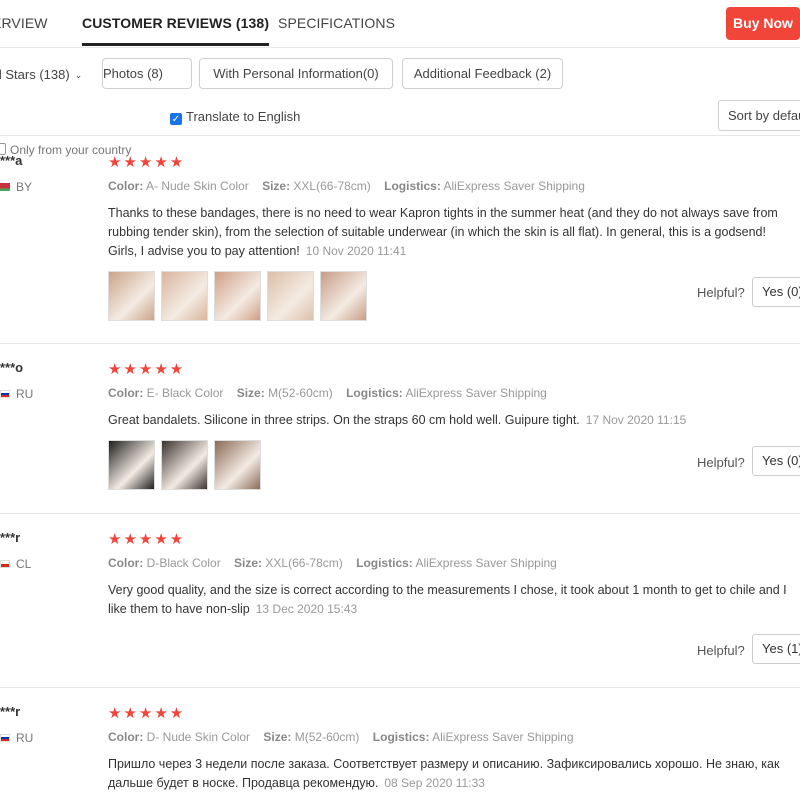 This screenshot has height=800, width=800. I want to click on reviewer-name: ***a, so click(11, 160).